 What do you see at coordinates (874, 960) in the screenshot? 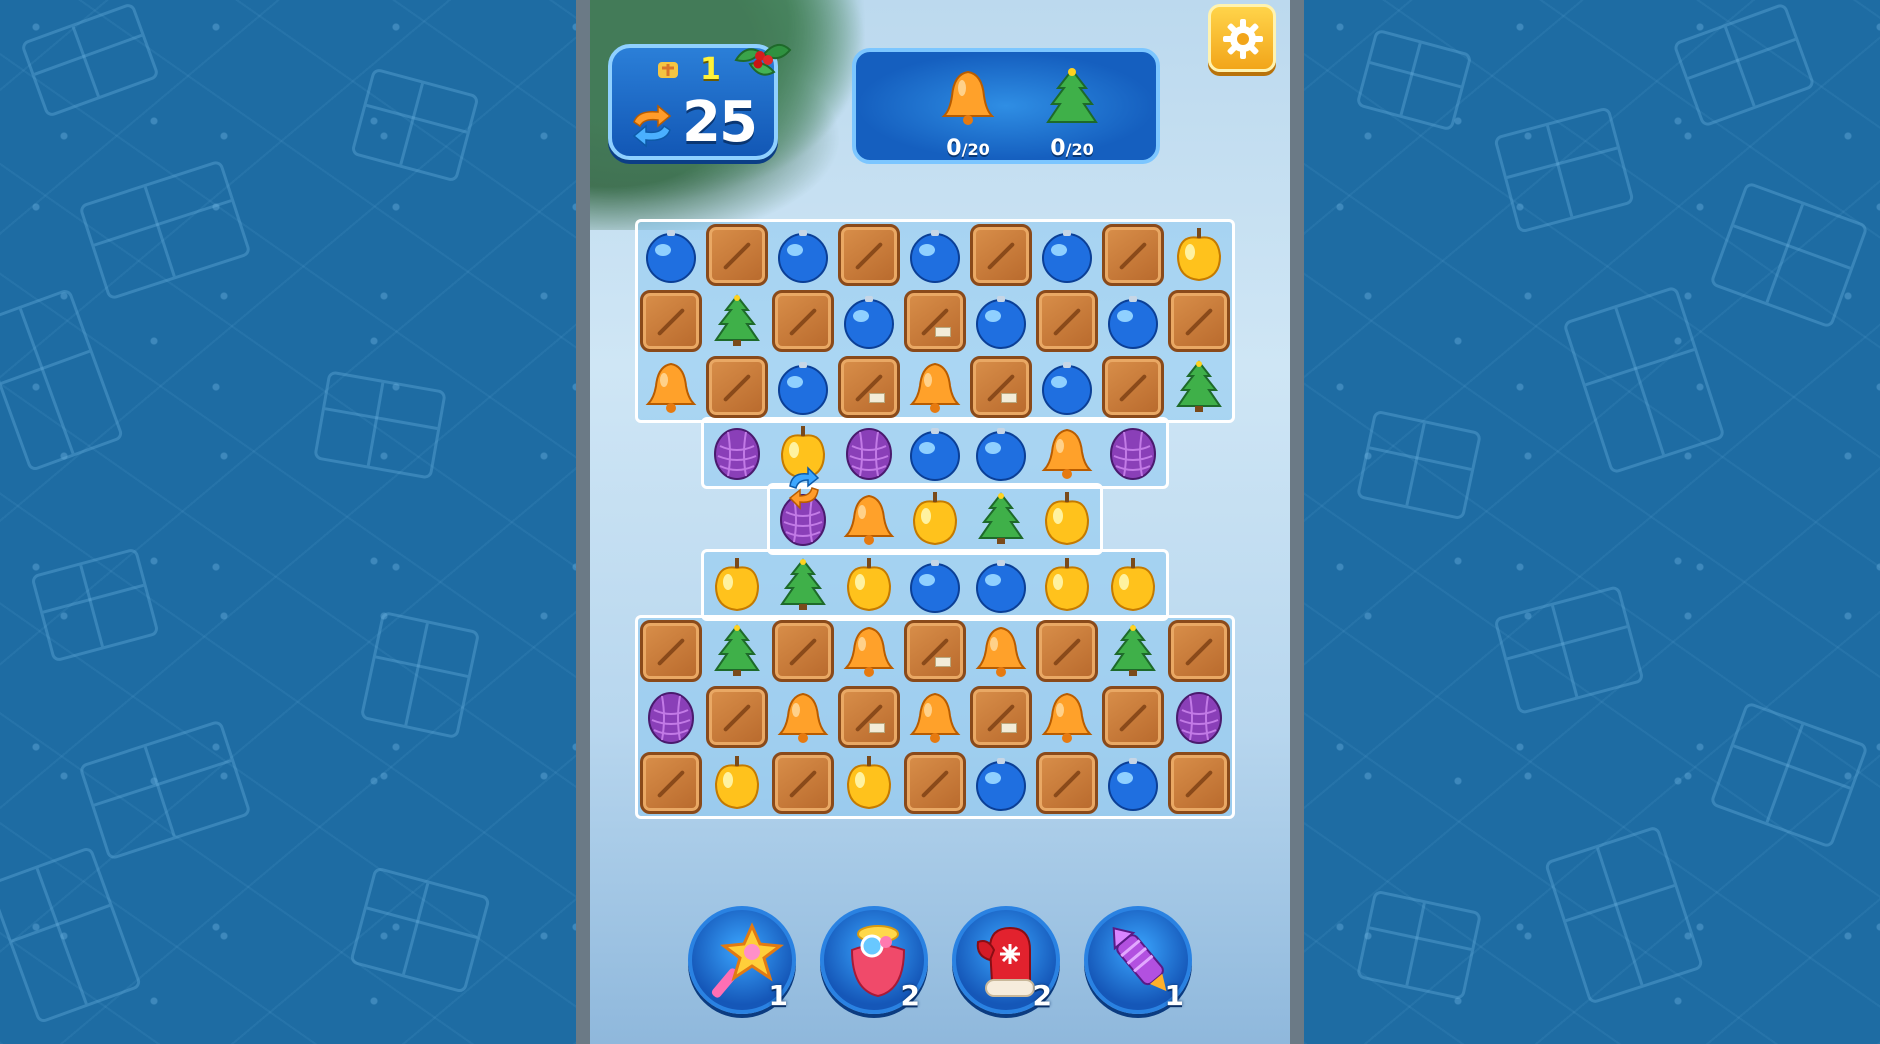
I see `booster-candy-jar: 2` at bounding box center [874, 960].